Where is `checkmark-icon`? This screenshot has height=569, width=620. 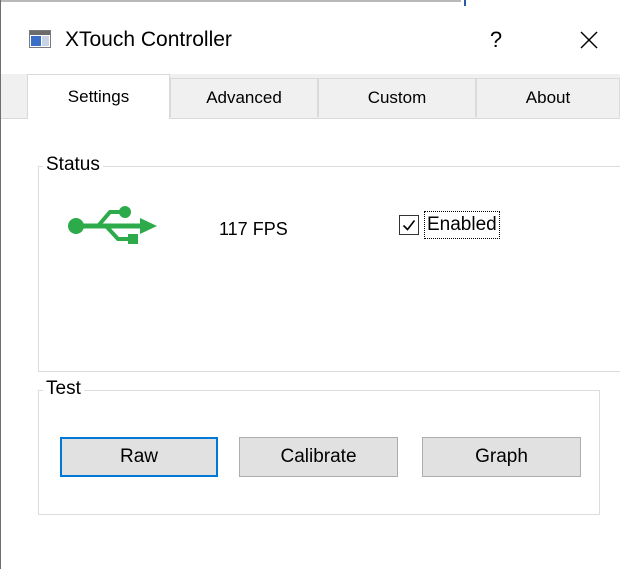 checkmark-icon is located at coordinates (409, 225).